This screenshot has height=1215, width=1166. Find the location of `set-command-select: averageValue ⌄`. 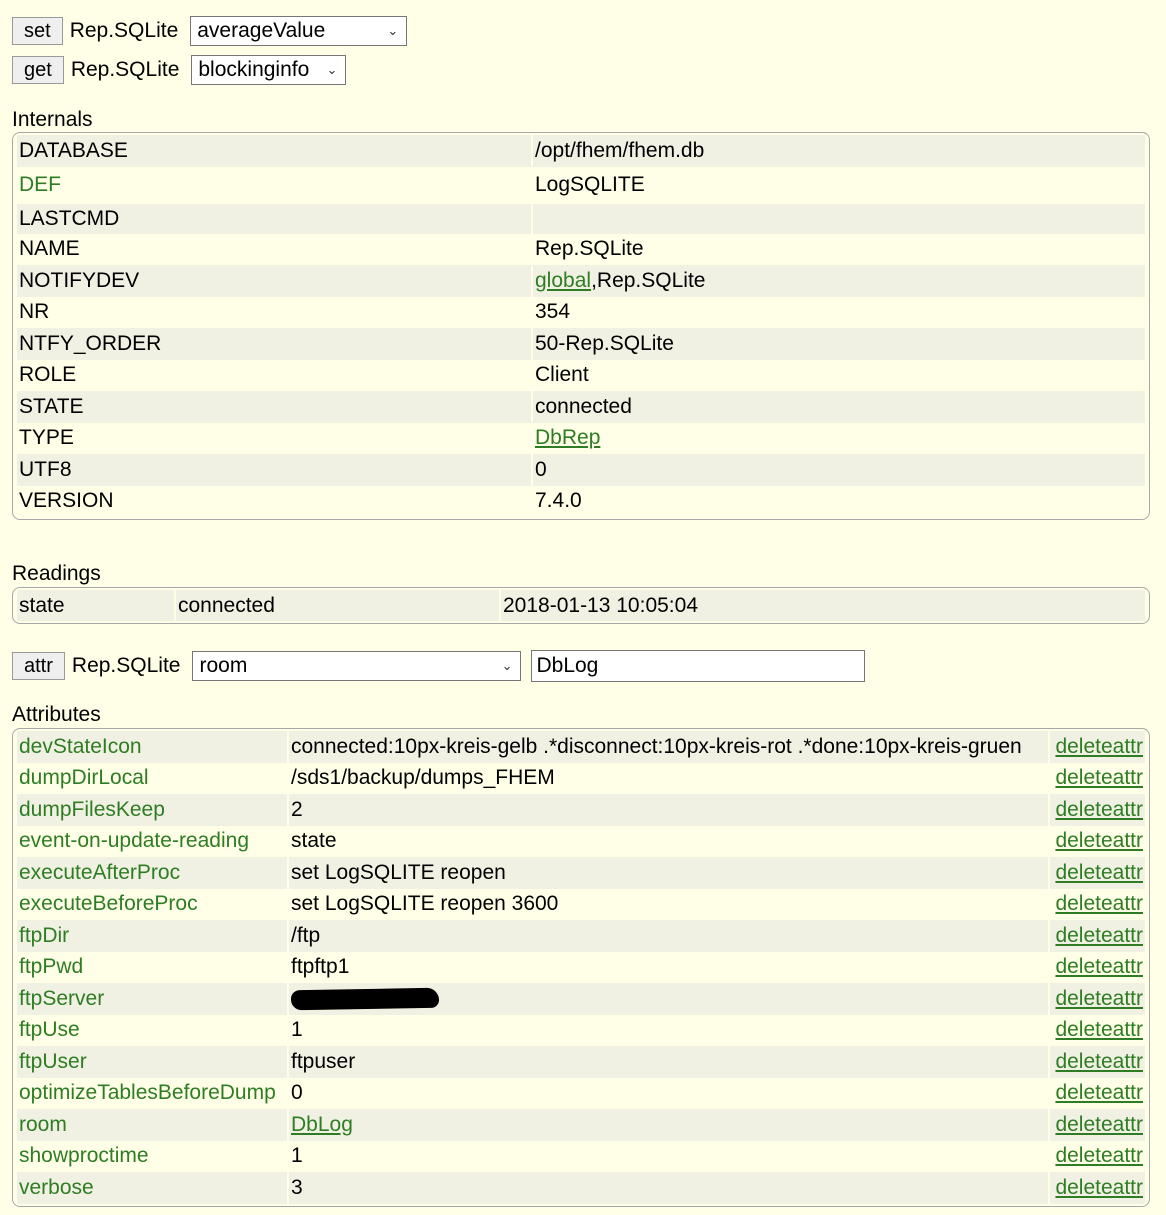

set-command-select: averageValue ⌄ is located at coordinates (299, 31).